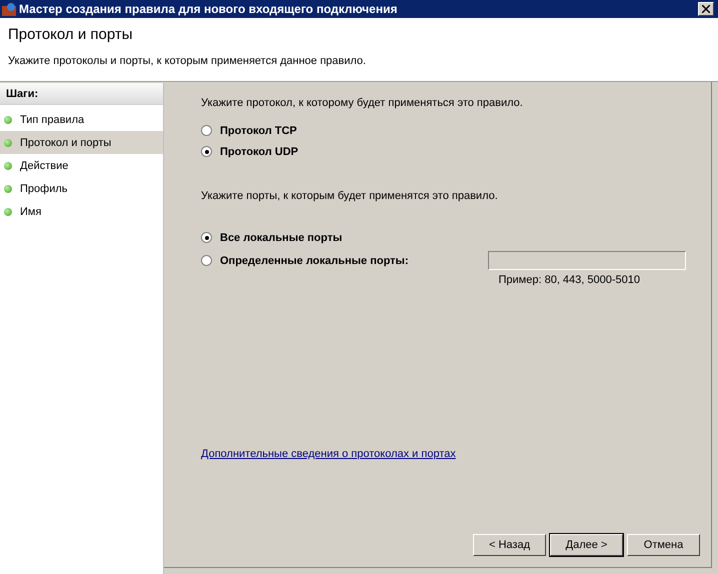 The width and height of the screenshot is (718, 574). Describe the element at coordinates (52, 120) in the screenshot. I see `step-label: Тип правила` at that location.